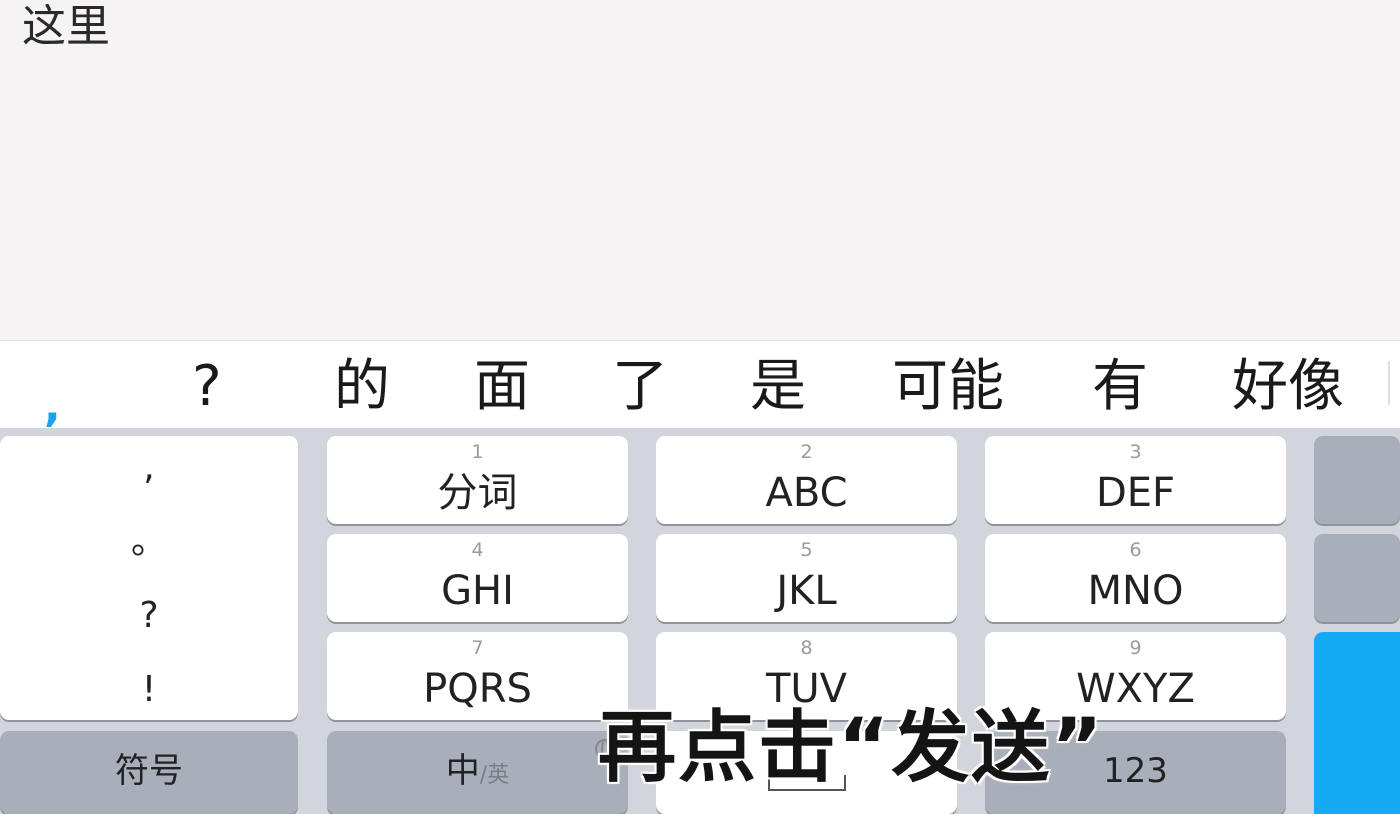  I want to click on key-5-jkl: 5 JKL, so click(806, 578).